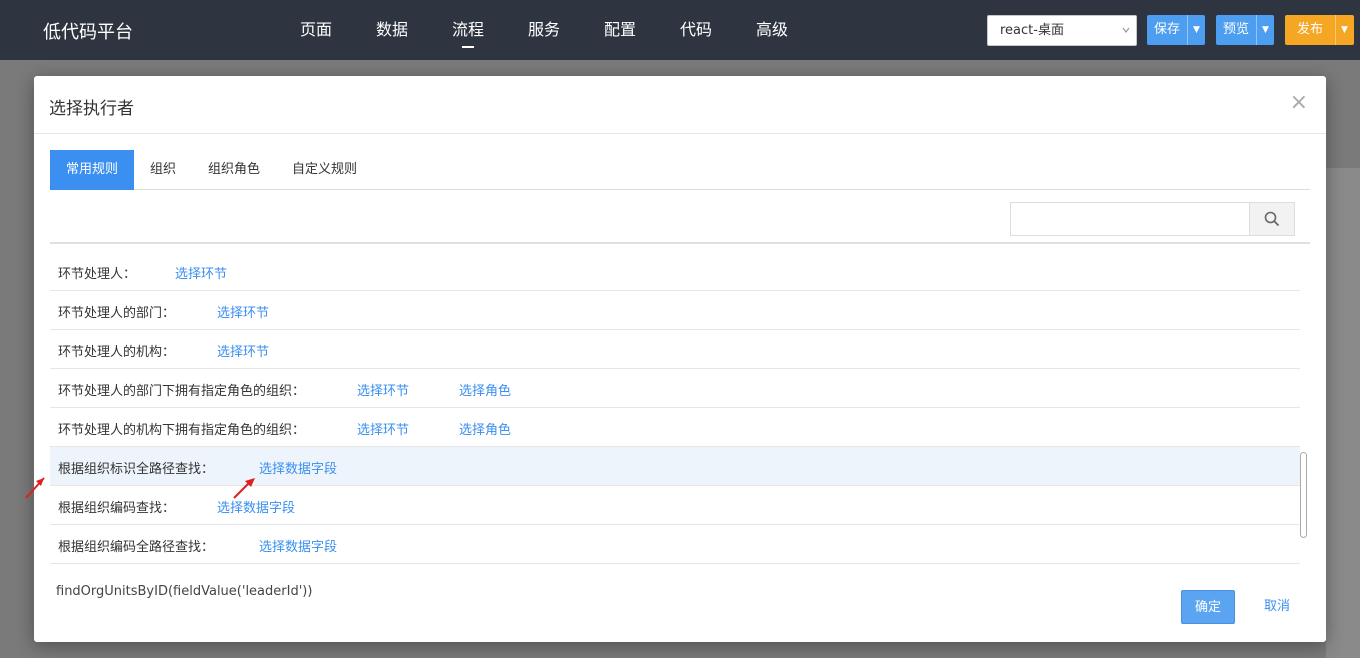 Image resolution: width=1360 pixels, height=658 pixels. Describe the element at coordinates (92, 170) in the screenshot. I see `tab-common-rules: 常用规则` at that location.